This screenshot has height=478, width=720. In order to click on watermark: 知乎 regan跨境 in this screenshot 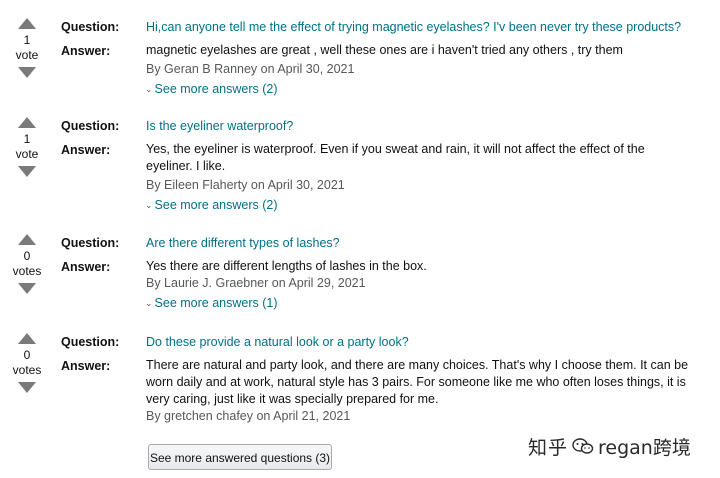, I will do `click(609, 446)`.